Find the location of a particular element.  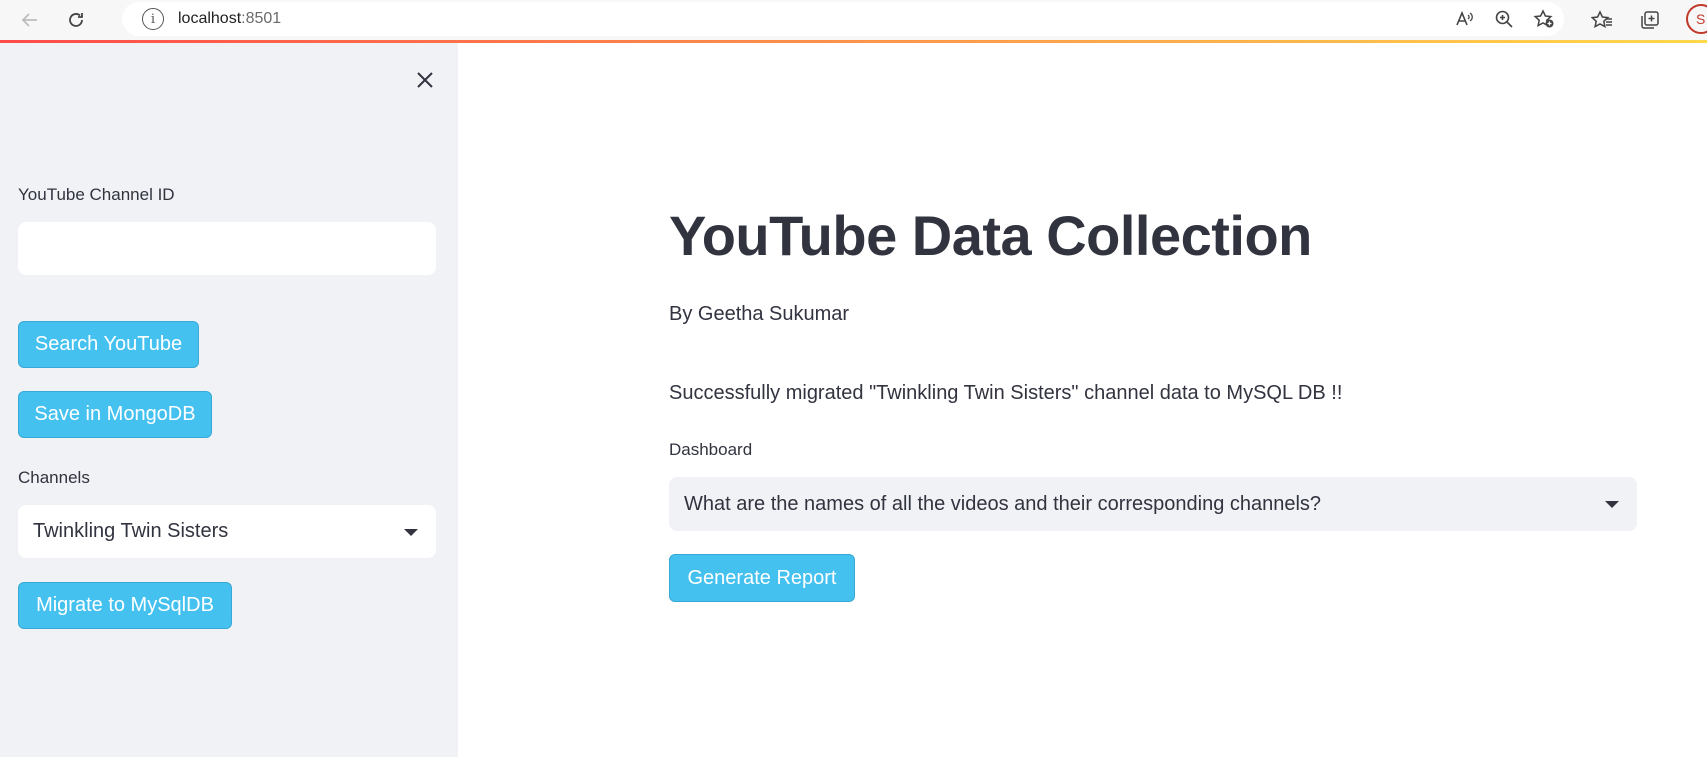

zoom-icon is located at coordinates (1504, 19).